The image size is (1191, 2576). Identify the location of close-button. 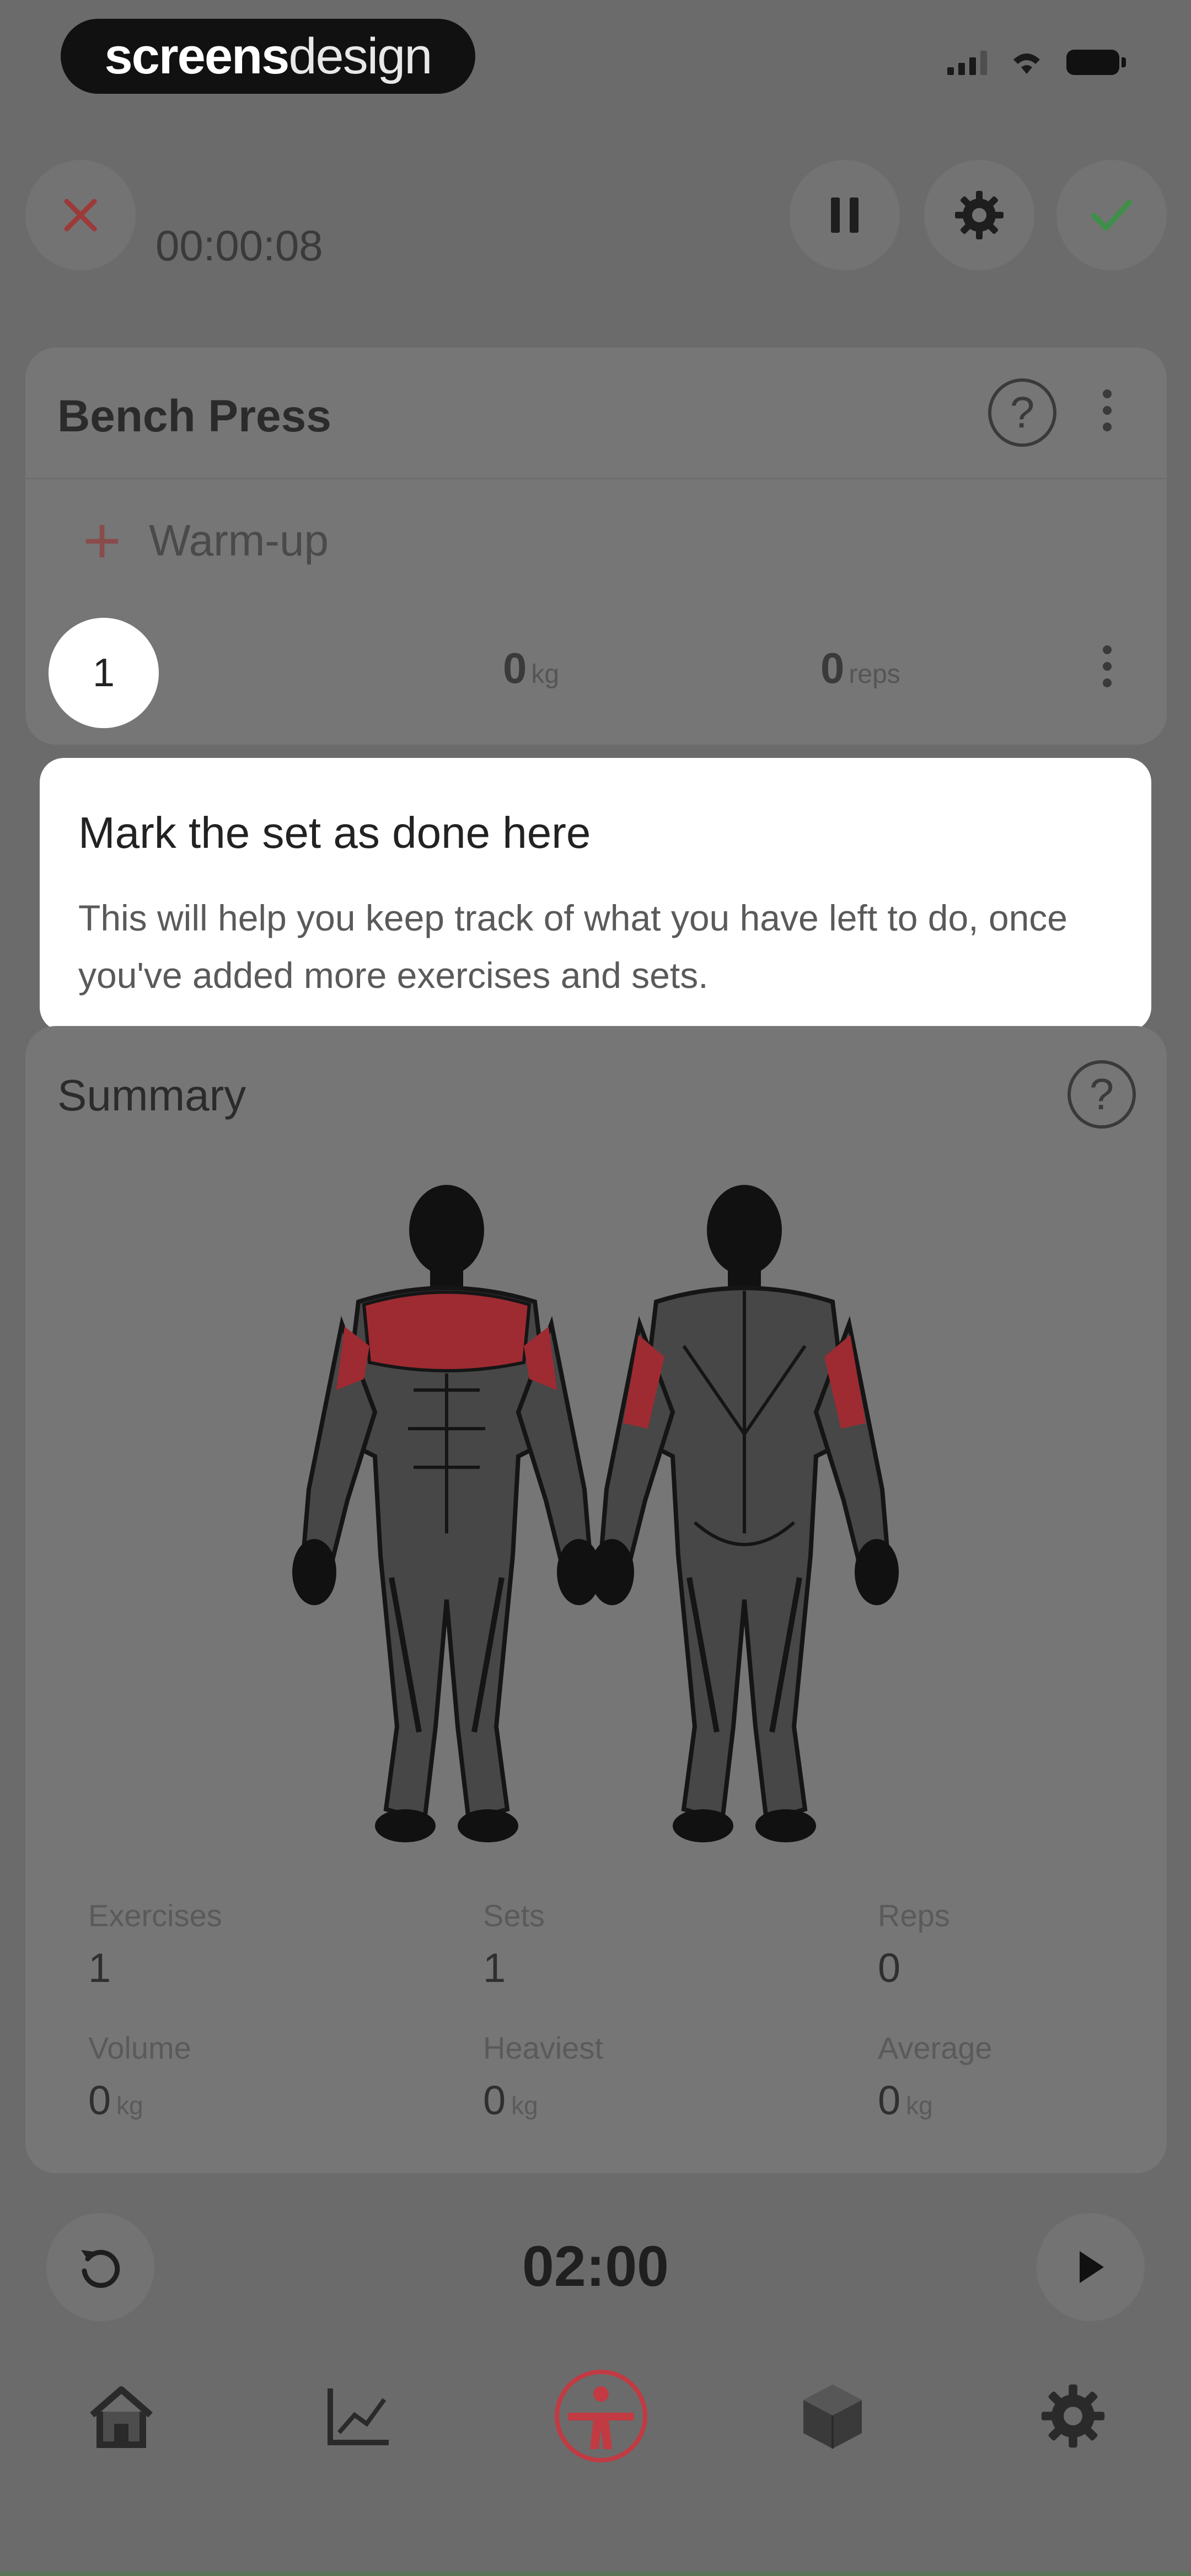
(80, 215).